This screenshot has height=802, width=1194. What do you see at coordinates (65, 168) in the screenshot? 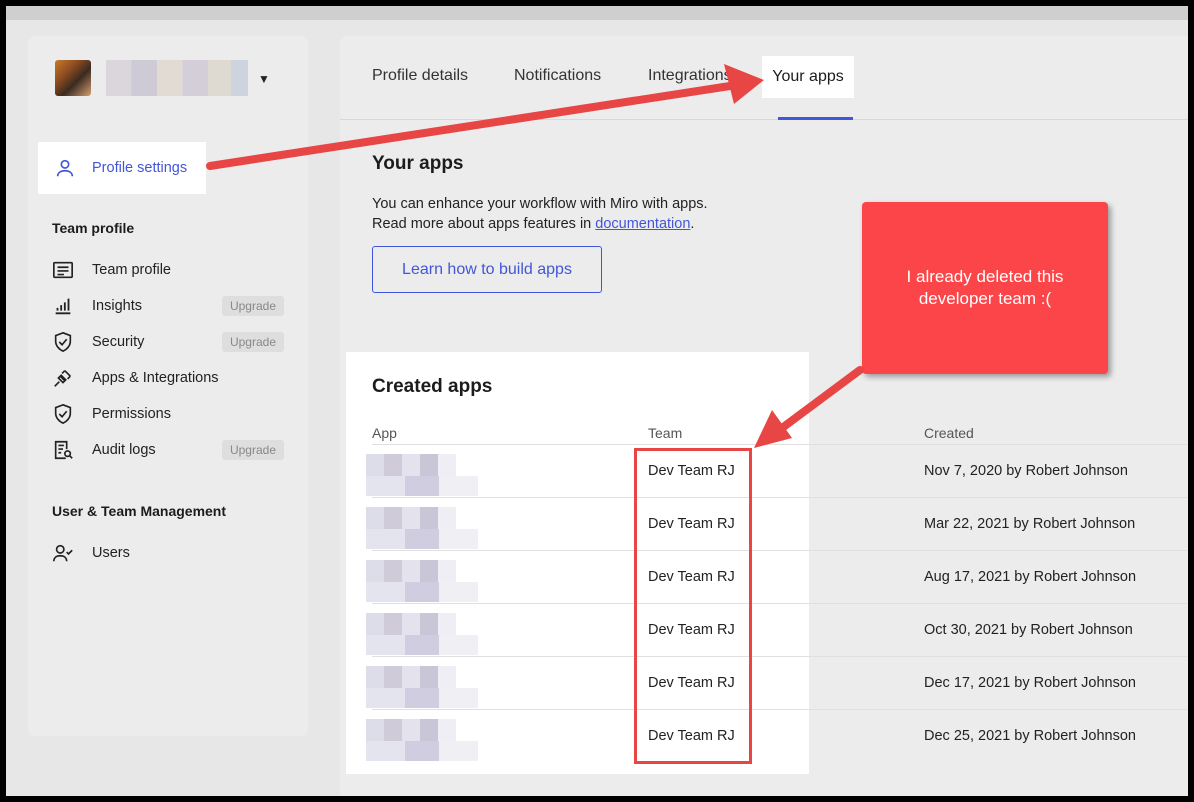
I see `user-icon` at bounding box center [65, 168].